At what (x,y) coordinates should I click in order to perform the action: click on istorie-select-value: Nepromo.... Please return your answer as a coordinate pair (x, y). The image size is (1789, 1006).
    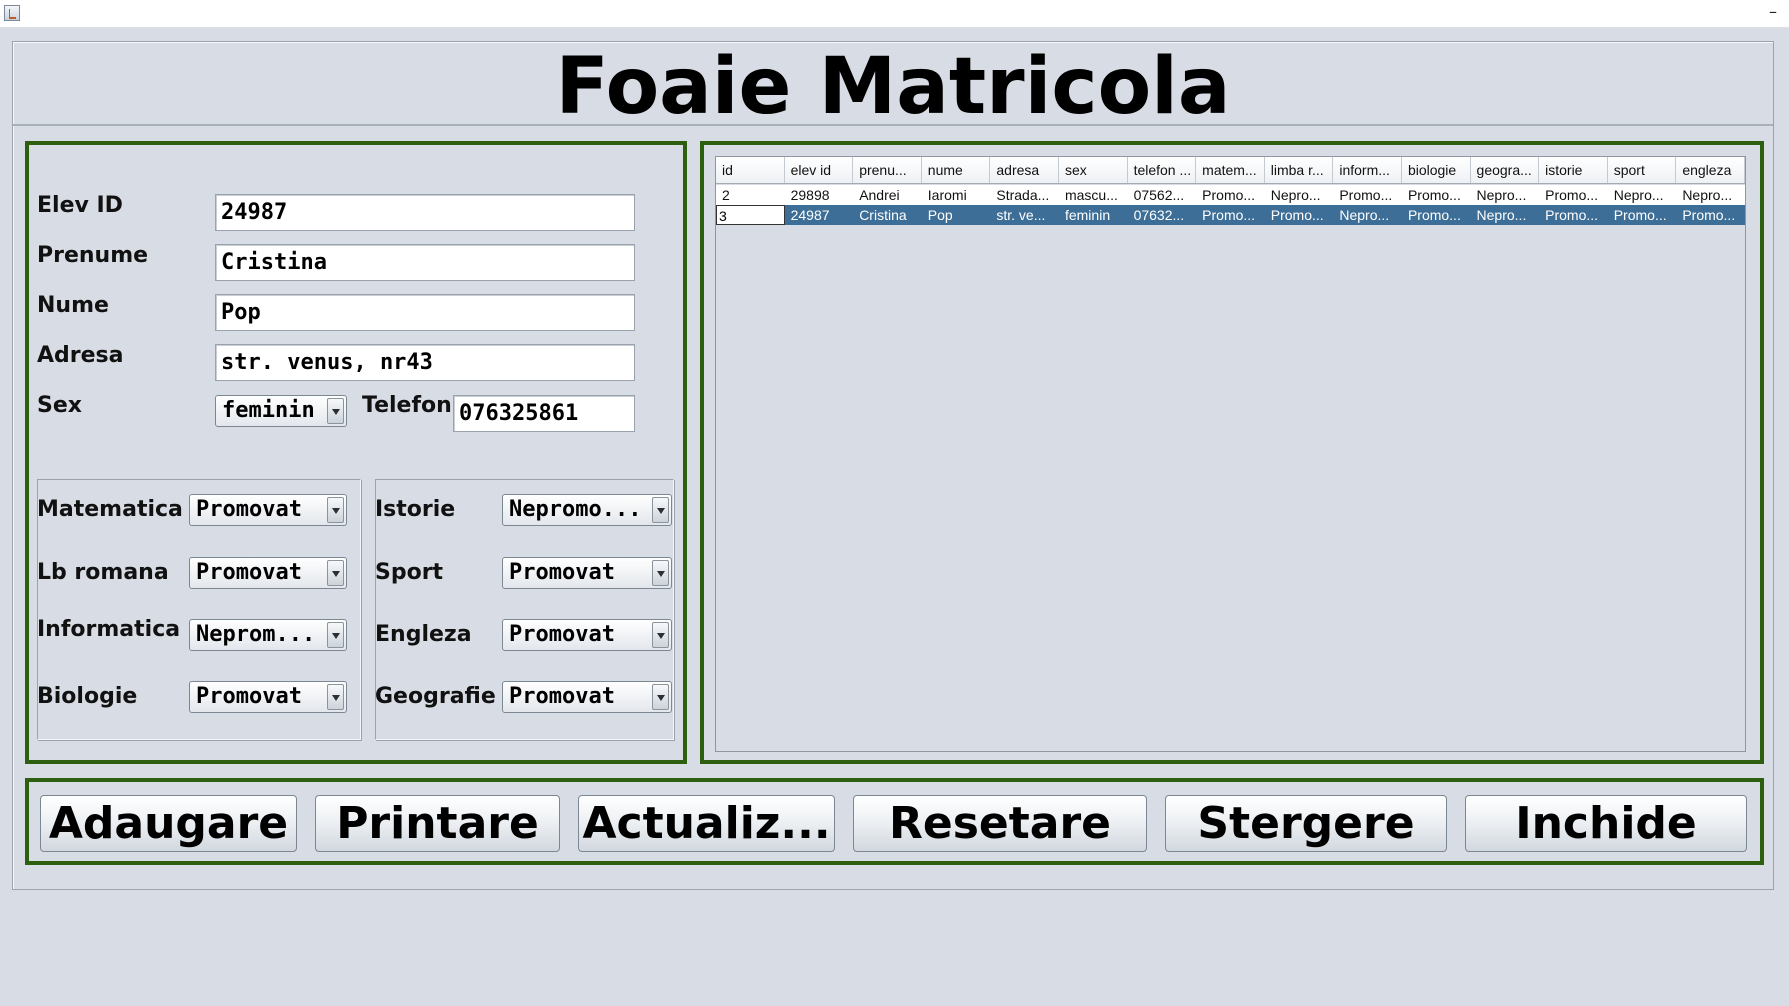
    Looking at the image, I should click on (575, 509).